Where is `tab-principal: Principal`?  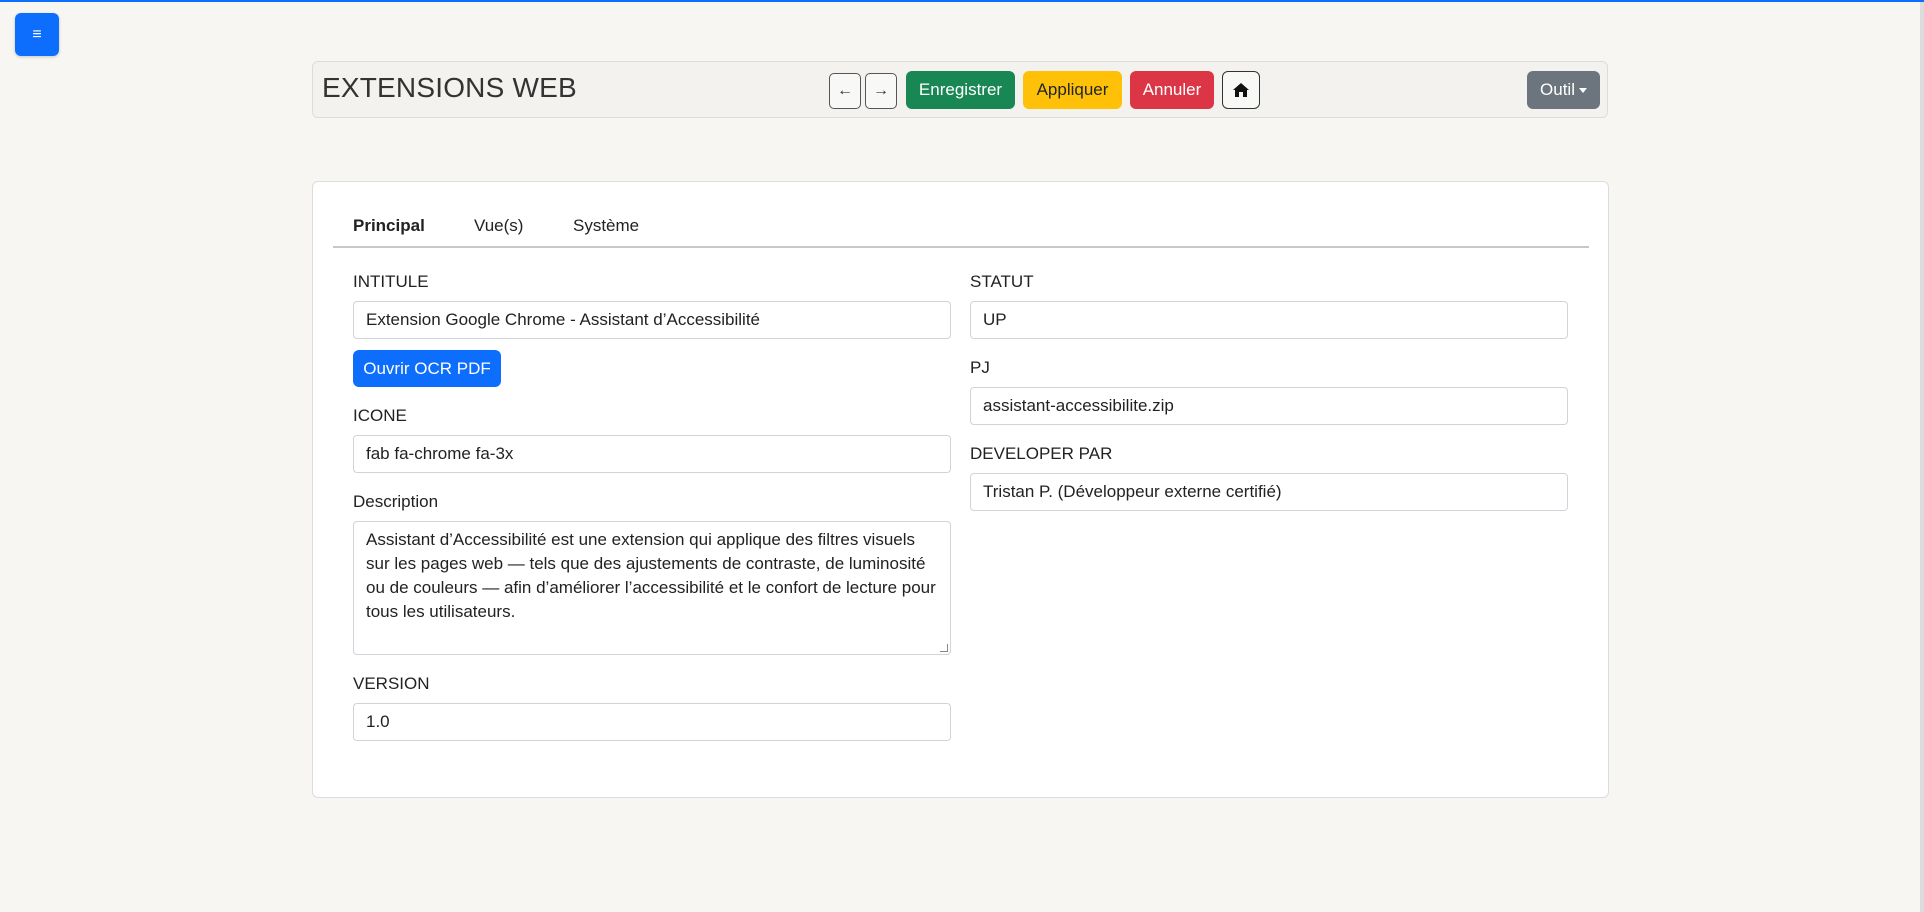
tab-principal: Principal is located at coordinates (389, 226).